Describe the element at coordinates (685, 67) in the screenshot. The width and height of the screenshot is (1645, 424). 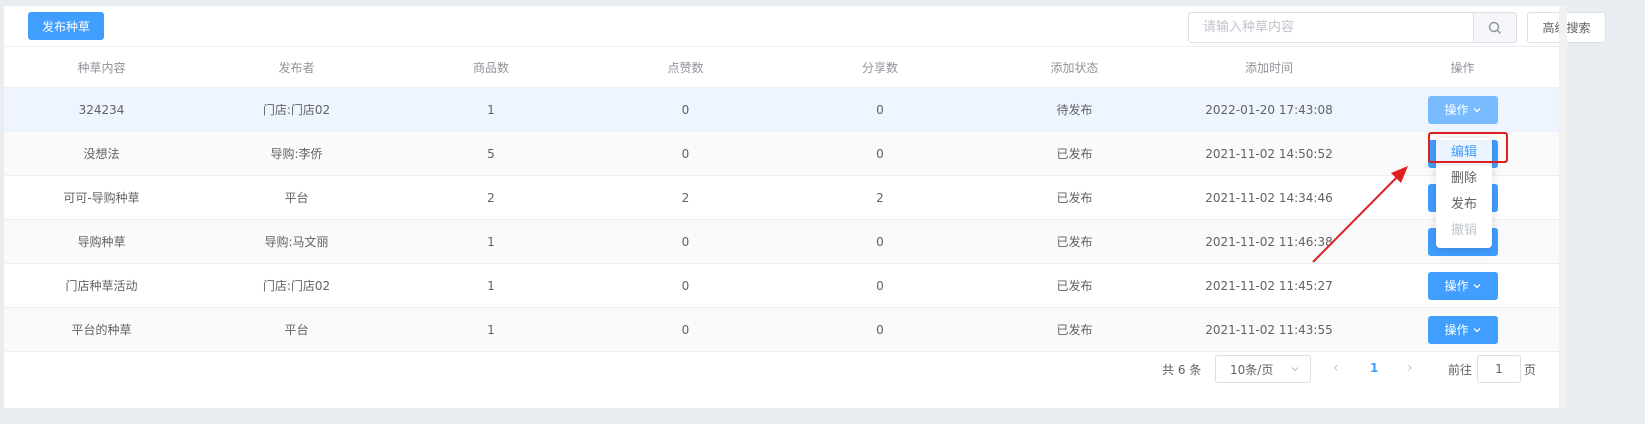
I see `column-header: 点赞数` at that location.